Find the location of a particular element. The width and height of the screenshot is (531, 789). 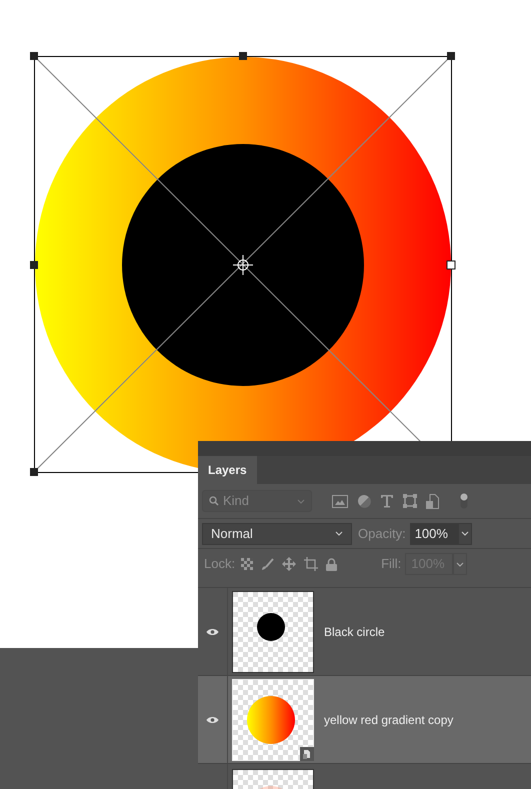

checkerboard-icon is located at coordinates (247, 564).